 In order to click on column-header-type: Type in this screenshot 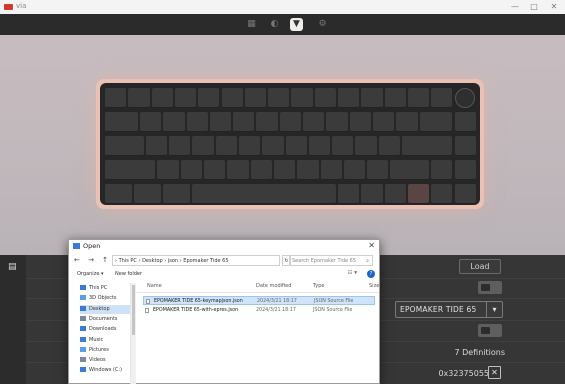, I will do `click(318, 286)`.